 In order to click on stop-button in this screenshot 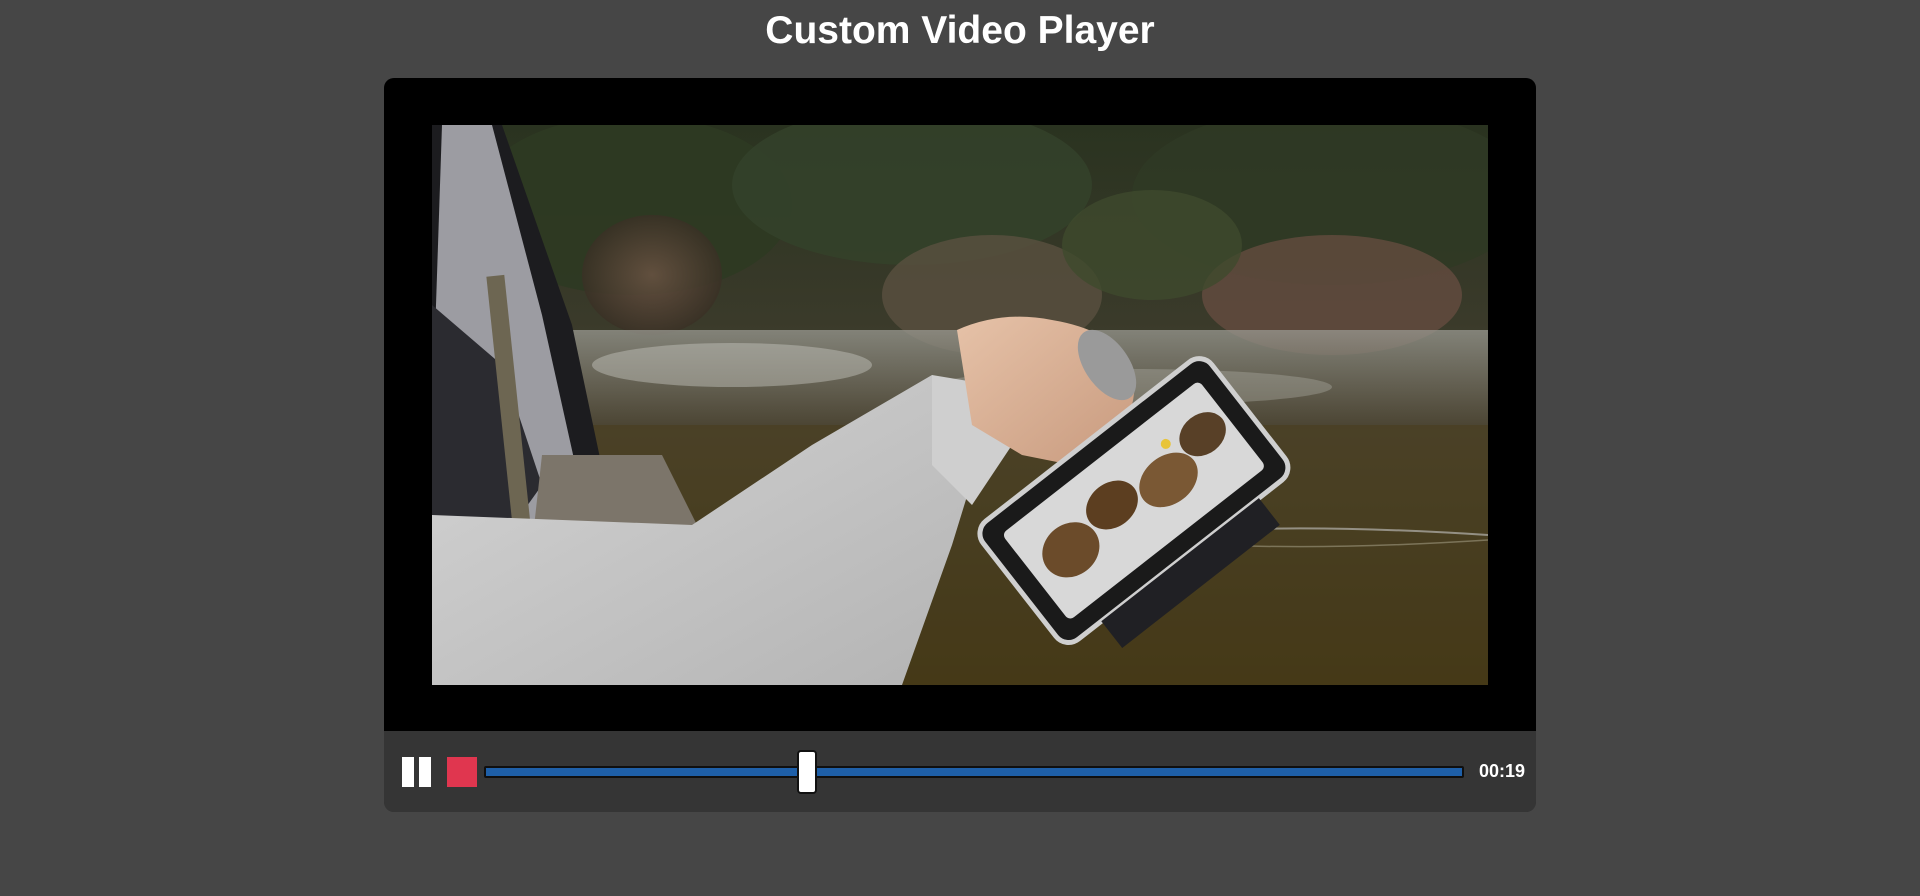, I will do `click(462, 772)`.